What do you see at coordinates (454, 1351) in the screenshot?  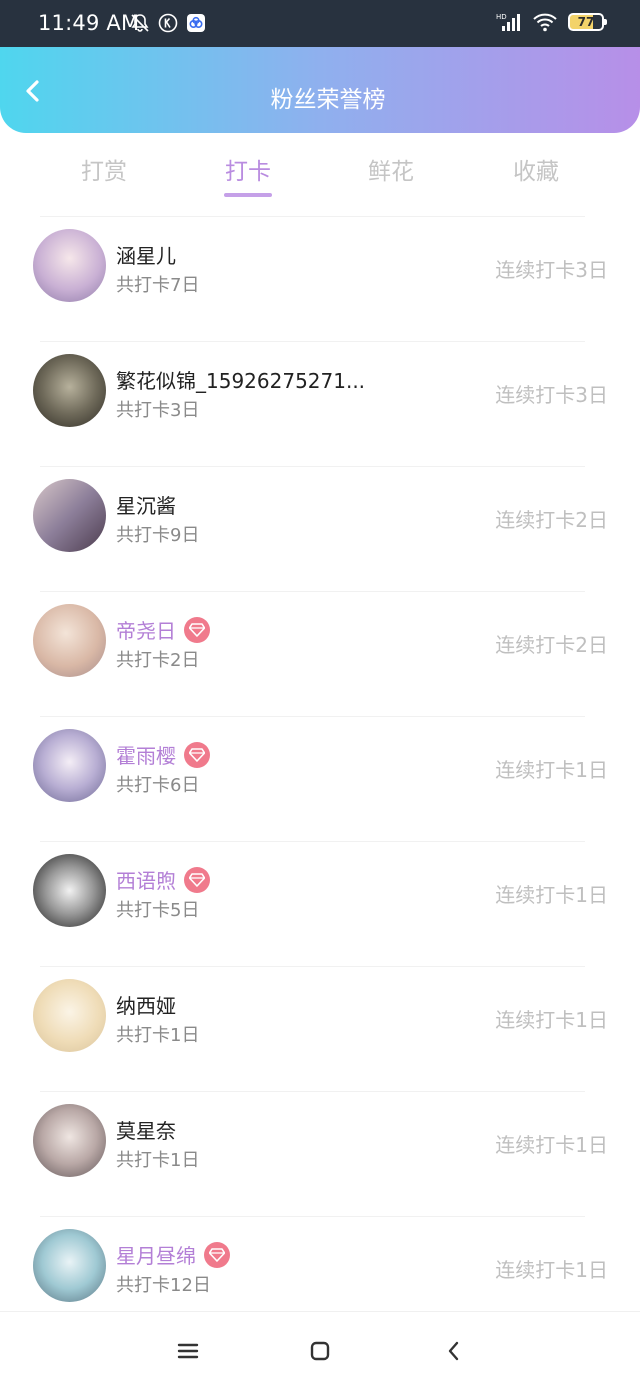 I see `back-icon` at bounding box center [454, 1351].